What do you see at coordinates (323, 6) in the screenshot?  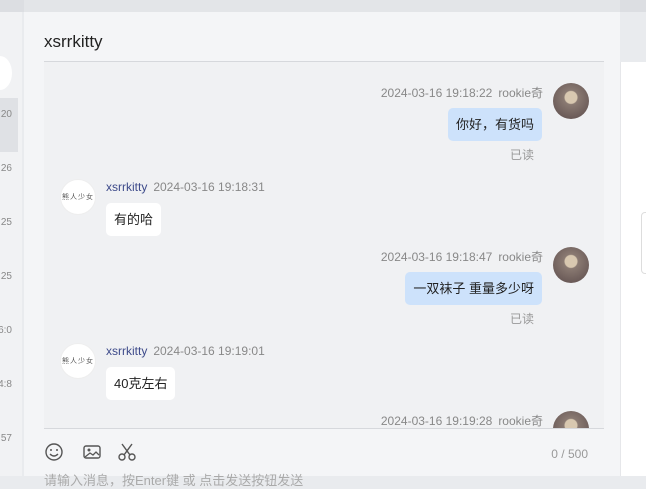 I see `window-top-bar` at bounding box center [323, 6].